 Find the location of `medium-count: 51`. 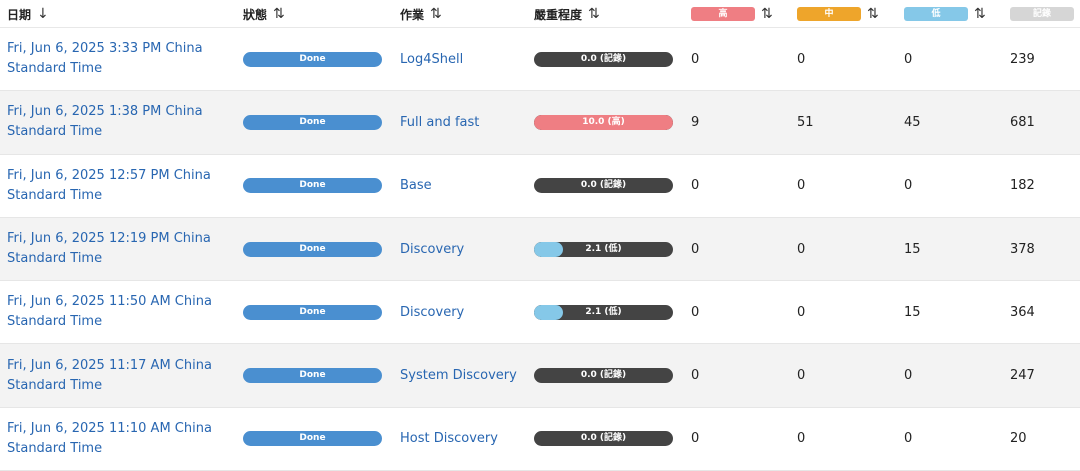

medium-count: 51 is located at coordinates (805, 122).